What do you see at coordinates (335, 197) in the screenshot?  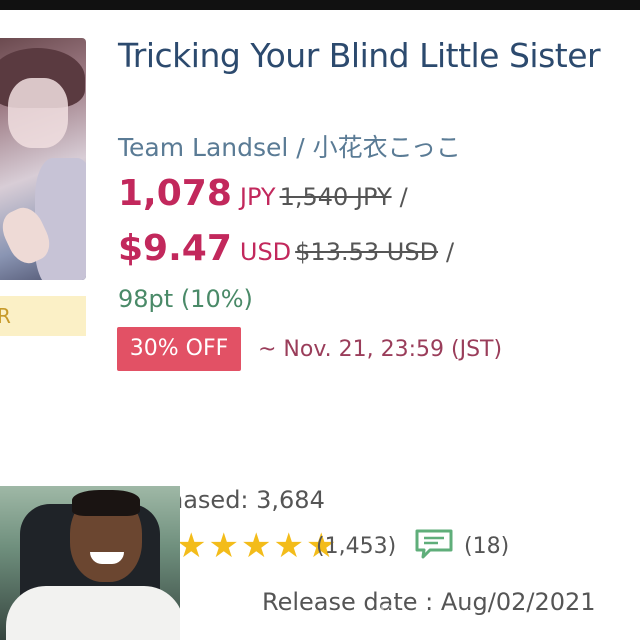 I see `original-price-jpy: 1,540 JPY` at bounding box center [335, 197].